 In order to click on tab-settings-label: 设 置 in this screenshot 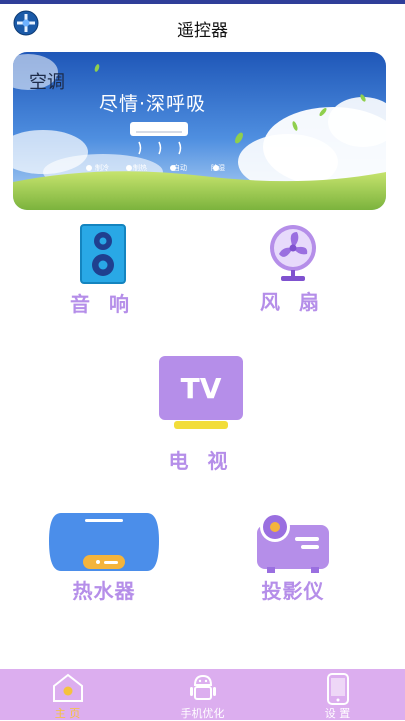, I will do `click(337, 713)`.